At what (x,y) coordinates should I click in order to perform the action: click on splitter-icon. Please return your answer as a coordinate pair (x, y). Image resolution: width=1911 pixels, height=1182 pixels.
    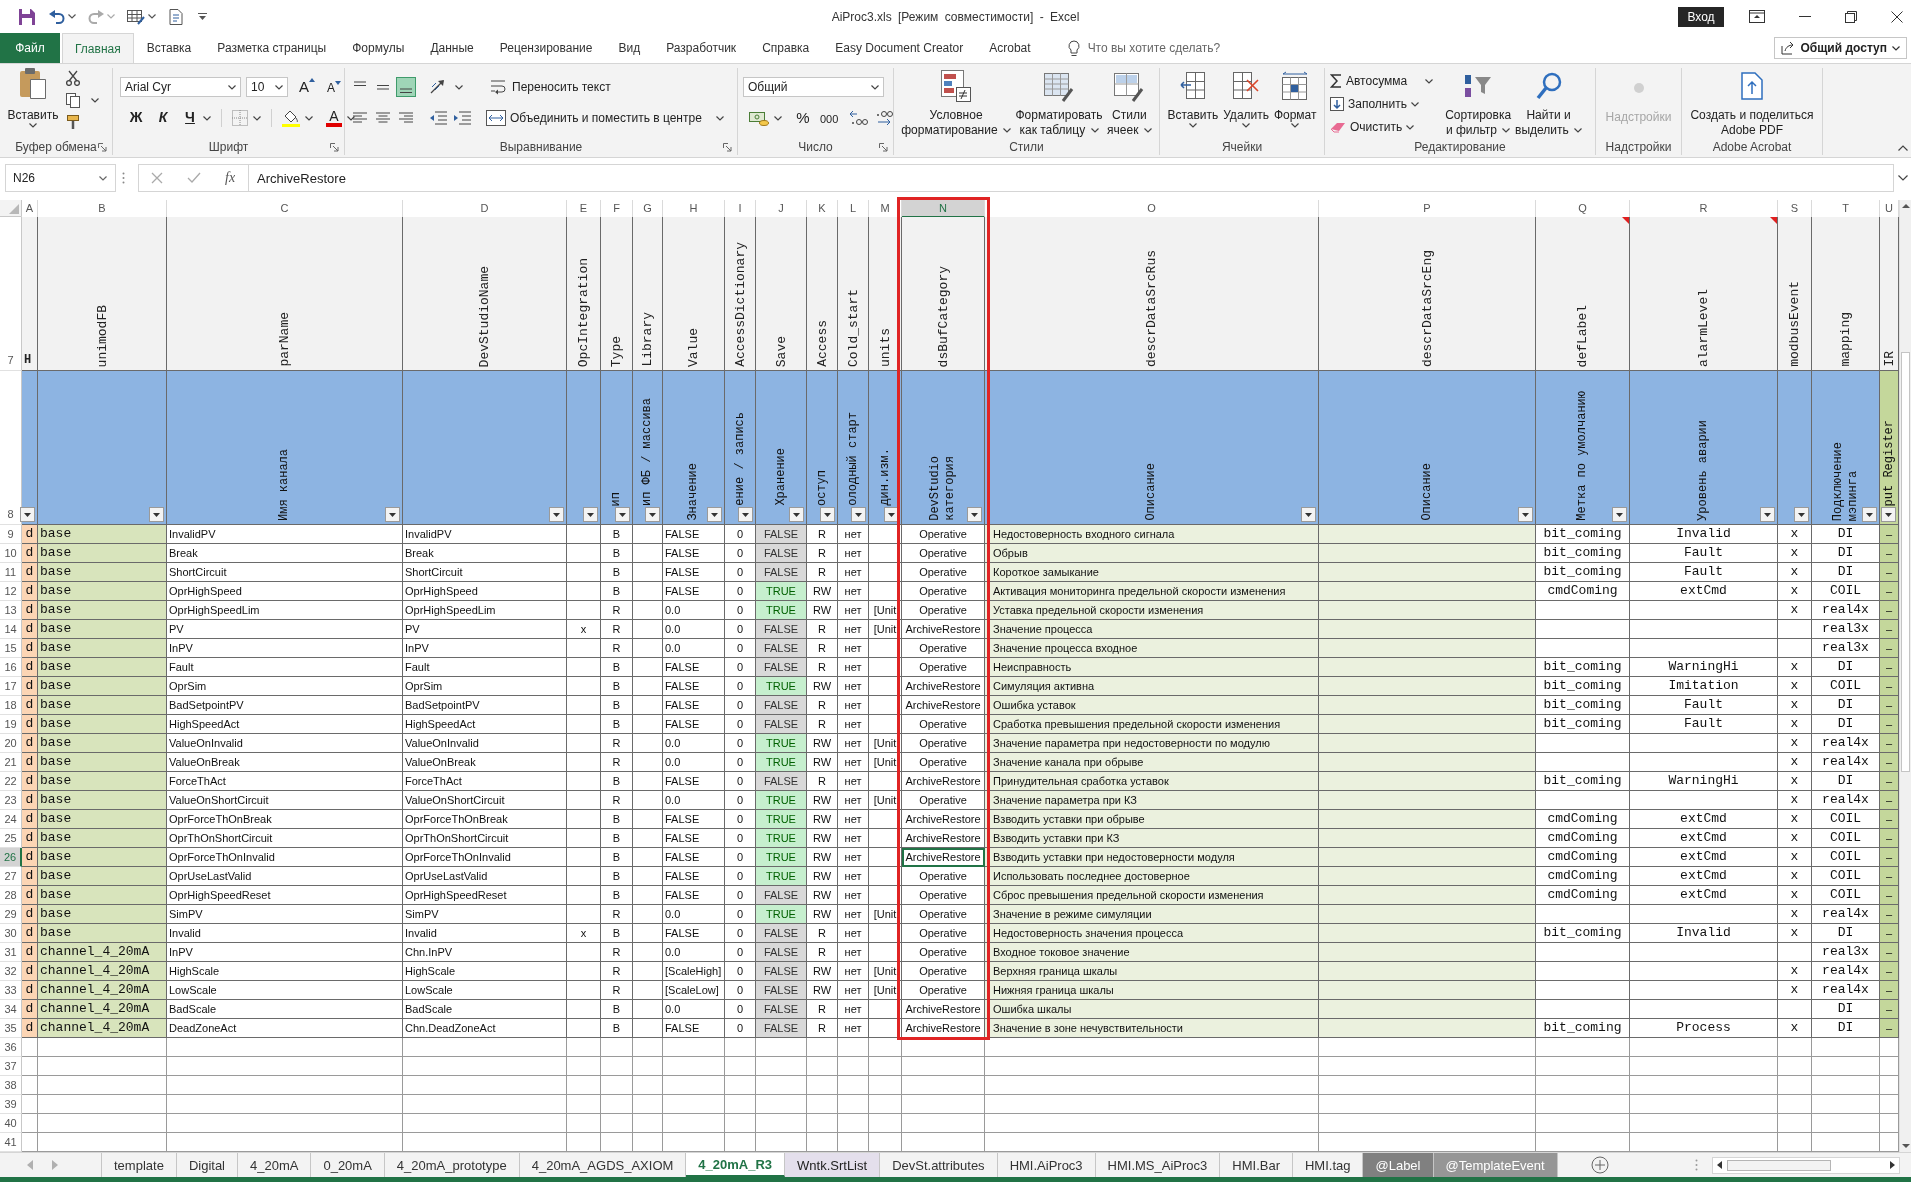
    Looking at the image, I should click on (1696, 1165).